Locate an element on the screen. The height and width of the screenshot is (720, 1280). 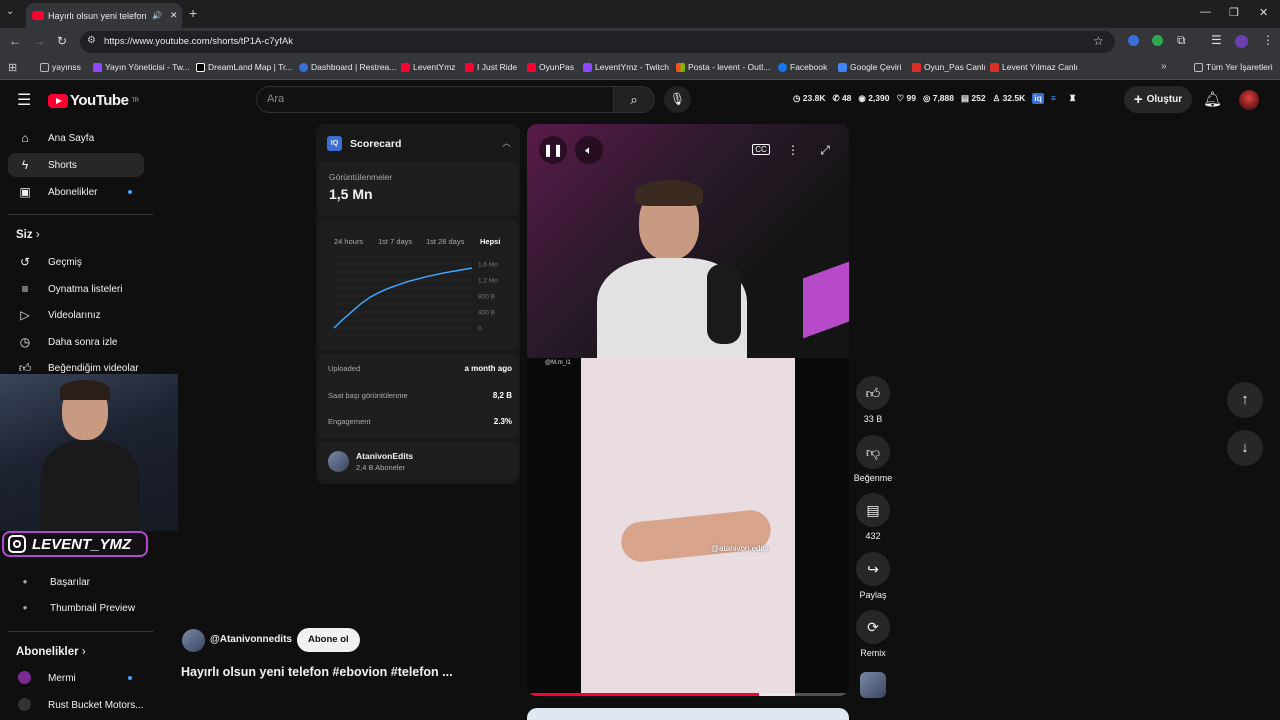
progress-fill is located at coordinates (643, 694).